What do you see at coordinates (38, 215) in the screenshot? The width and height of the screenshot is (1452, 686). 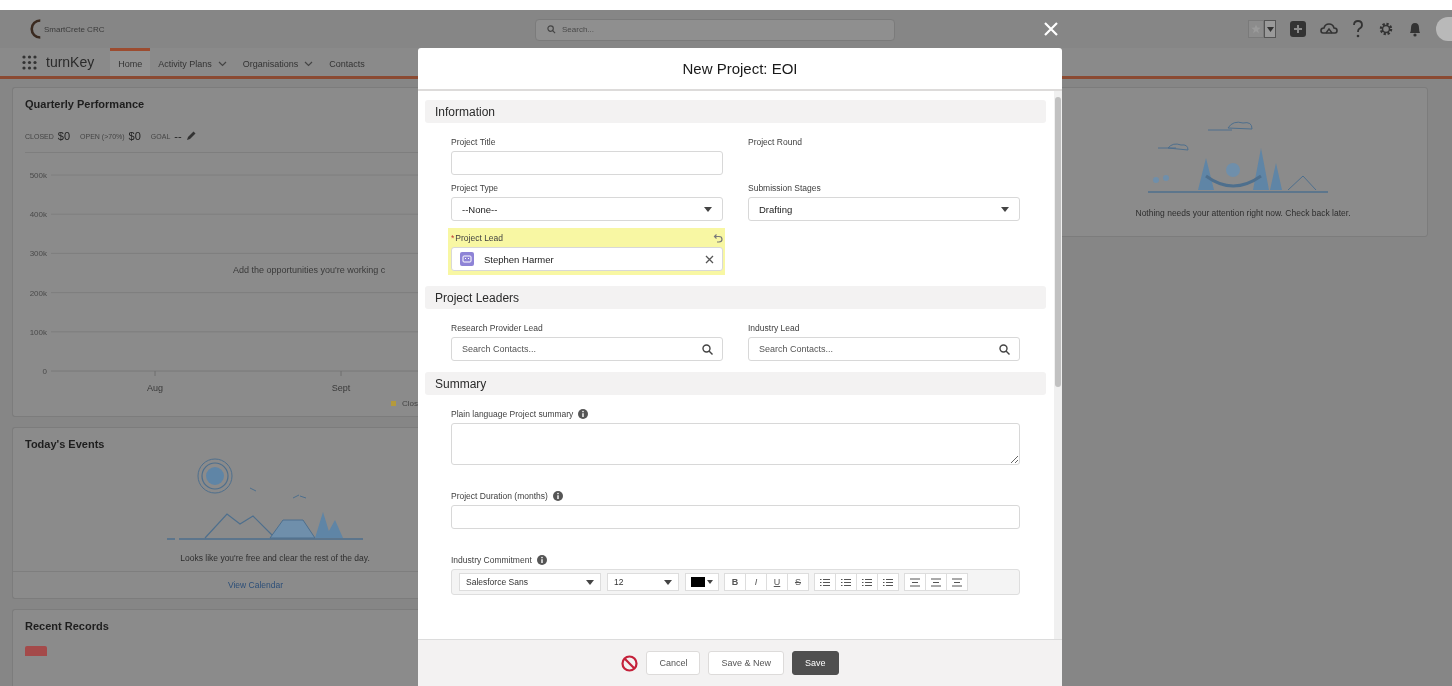 I see `y-tick-label: 400k` at bounding box center [38, 215].